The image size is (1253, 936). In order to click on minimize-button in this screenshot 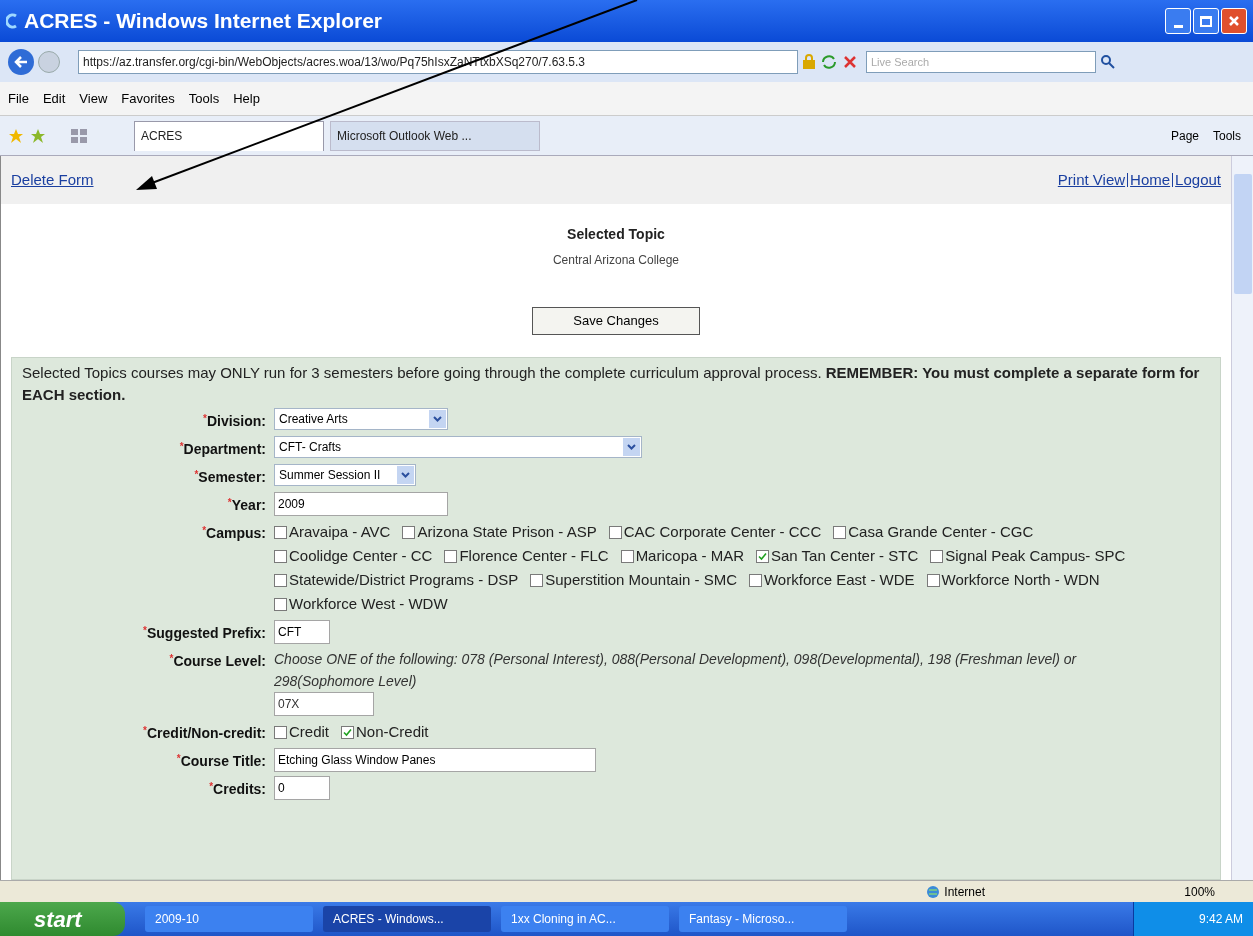, I will do `click(1178, 21)`.